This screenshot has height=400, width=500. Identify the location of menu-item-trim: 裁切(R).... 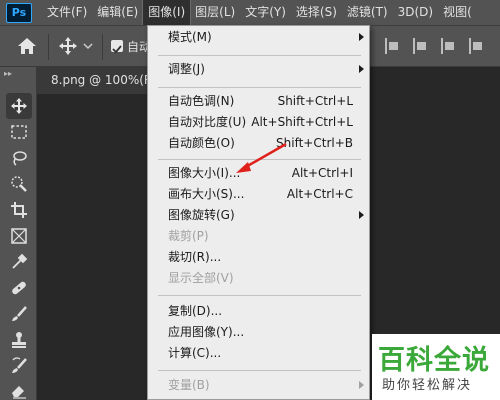
(259, 257).